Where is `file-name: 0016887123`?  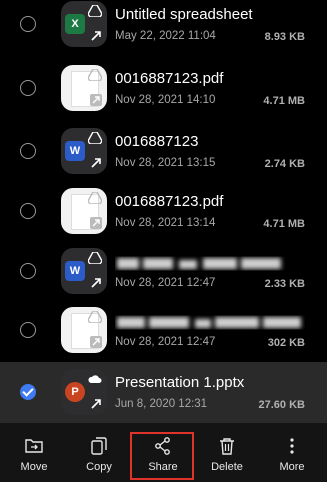
file-name: 0016887123 is located at coordinates (157, 141).